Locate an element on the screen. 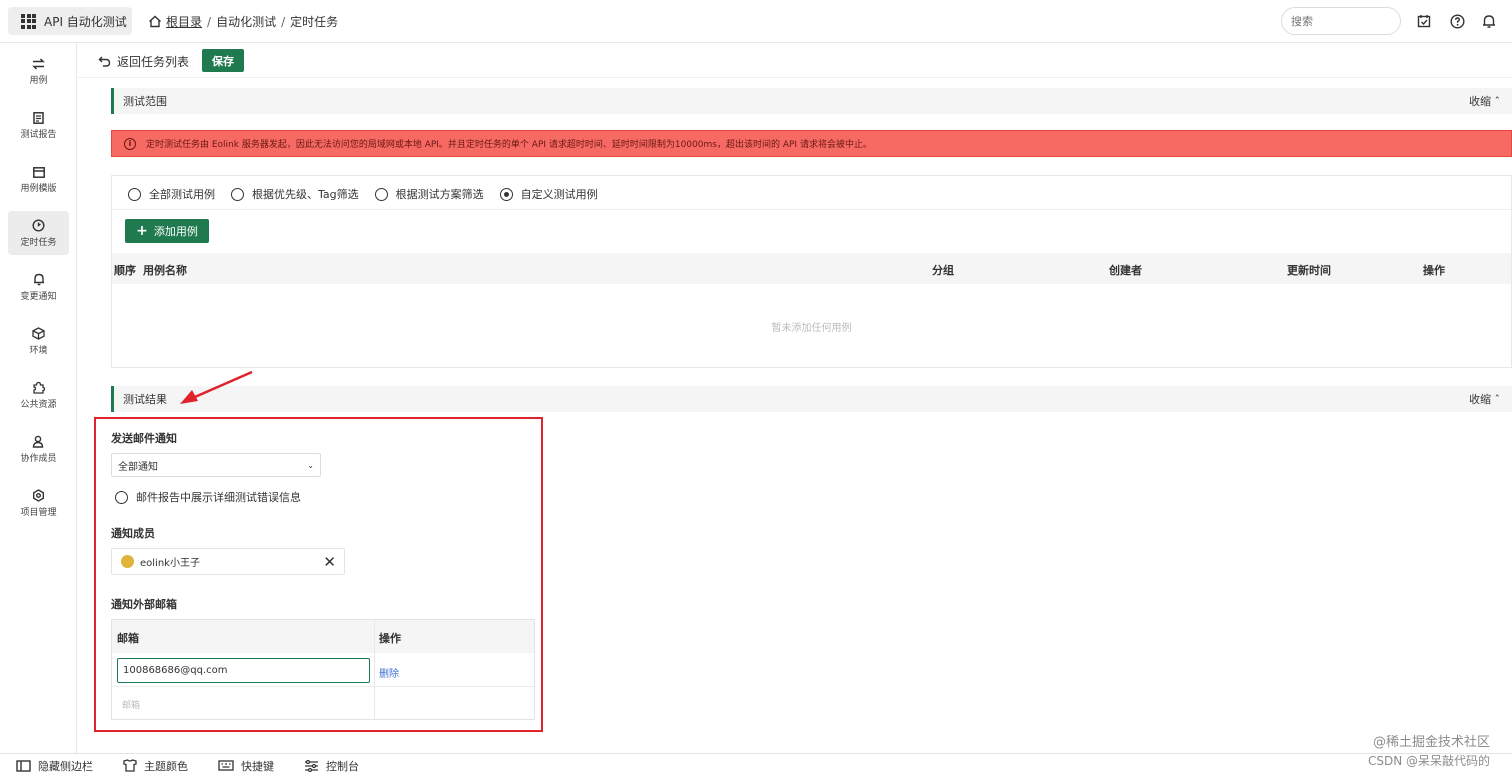  sidebar-icon is located at coordinates (23, 765).